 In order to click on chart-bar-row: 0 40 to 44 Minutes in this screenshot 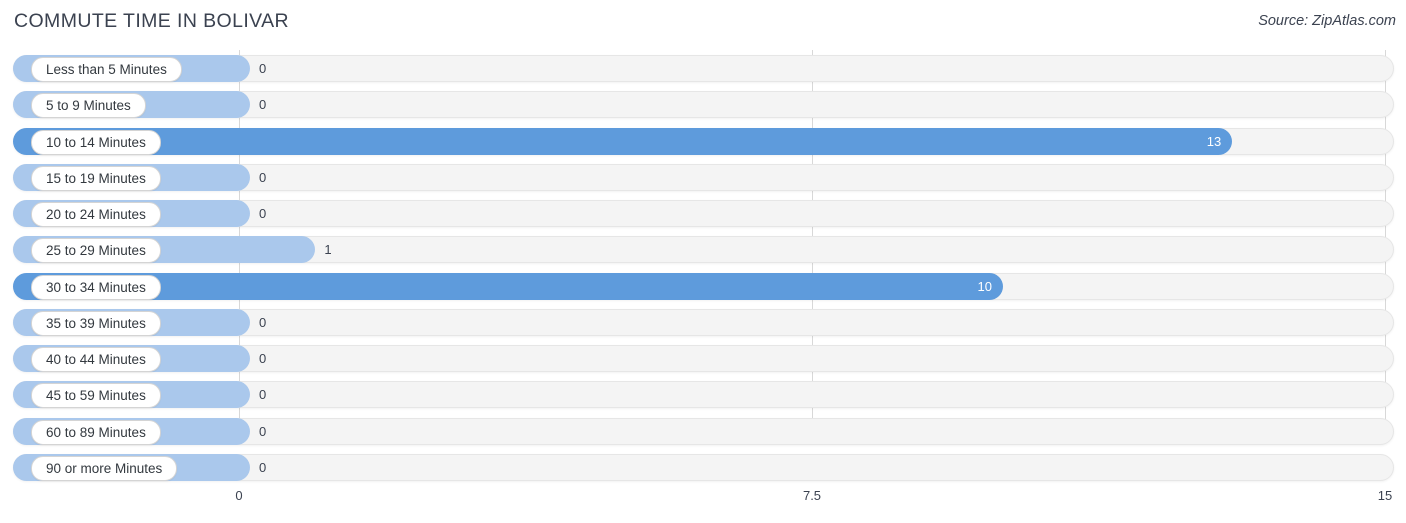, I will do `click(703, 359)`.